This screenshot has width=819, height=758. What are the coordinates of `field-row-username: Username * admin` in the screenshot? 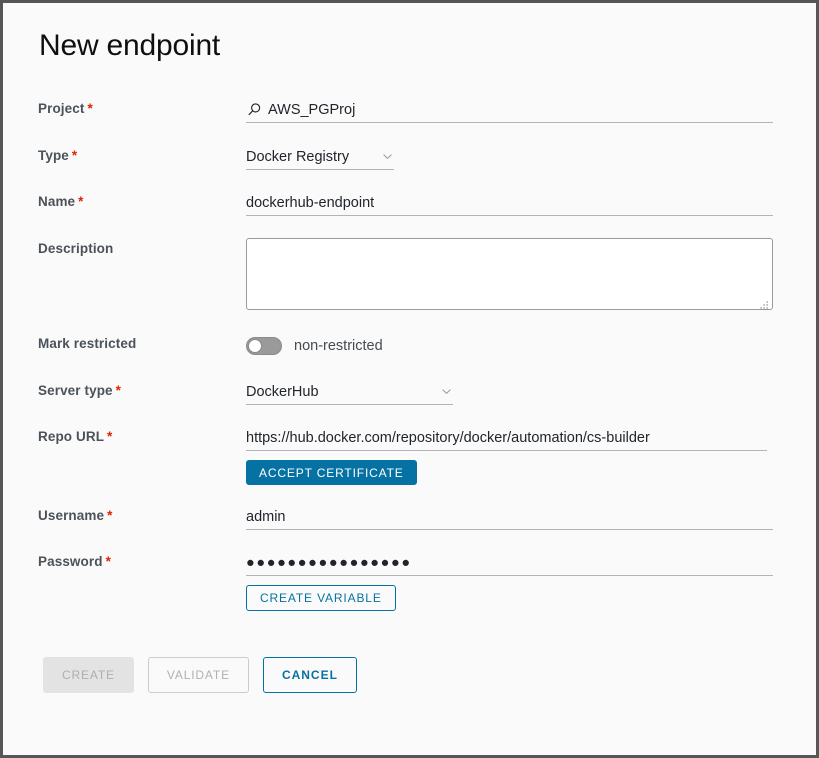 It's located at (408, 518).